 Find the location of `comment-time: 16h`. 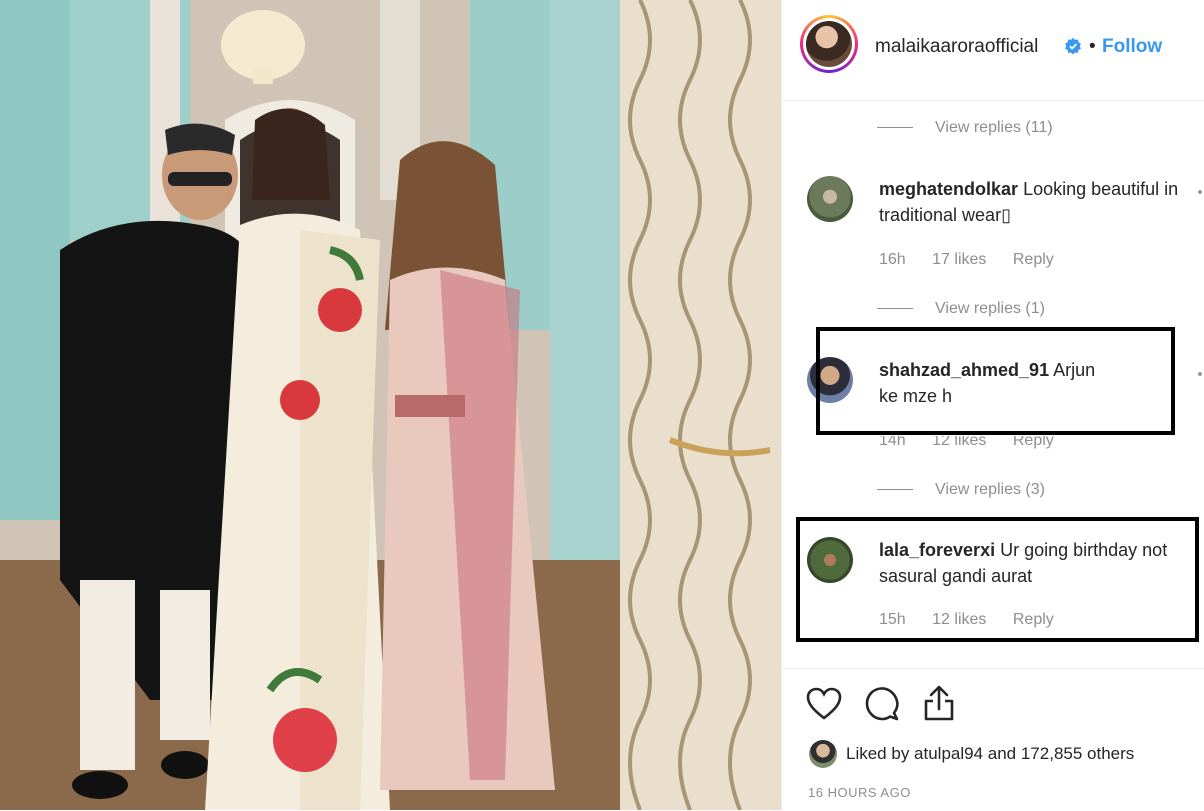

comment-time: 16h is located at coordinates (892, 259).